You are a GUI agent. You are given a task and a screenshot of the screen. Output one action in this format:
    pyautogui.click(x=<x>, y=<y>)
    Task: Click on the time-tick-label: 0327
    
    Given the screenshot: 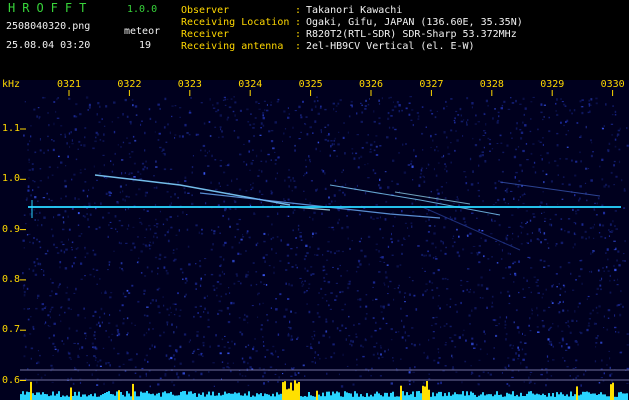 What is the action you would take?
    pyautogui.click(x=431, y=84)
    